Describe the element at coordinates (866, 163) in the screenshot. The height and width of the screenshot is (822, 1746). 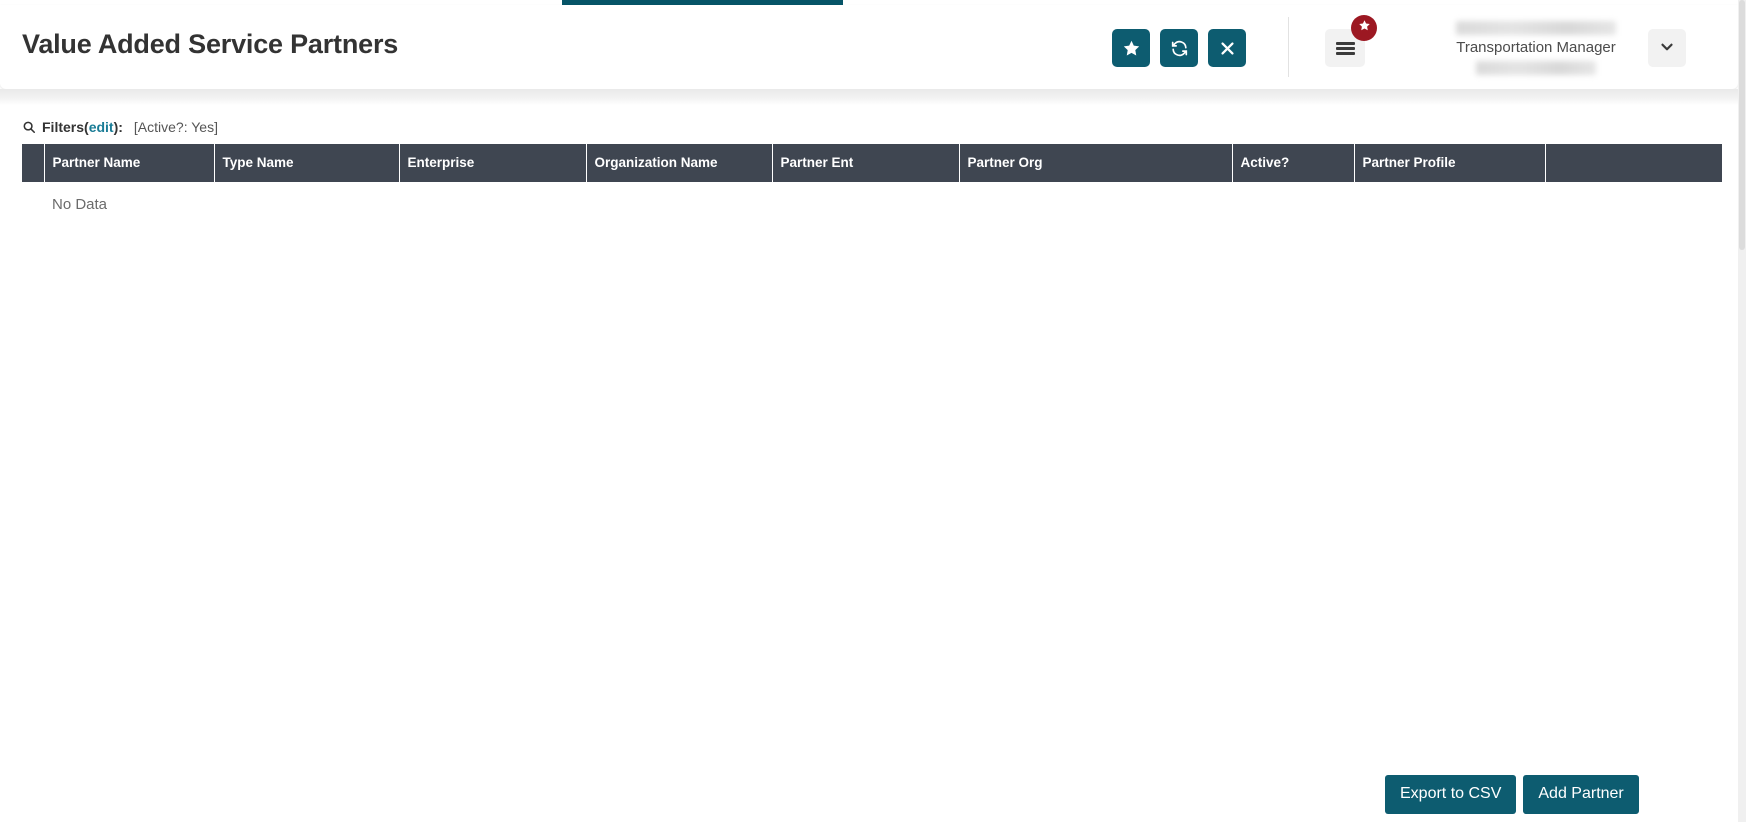
I see `column-header-partner-ent: Partner Ent` at that location.